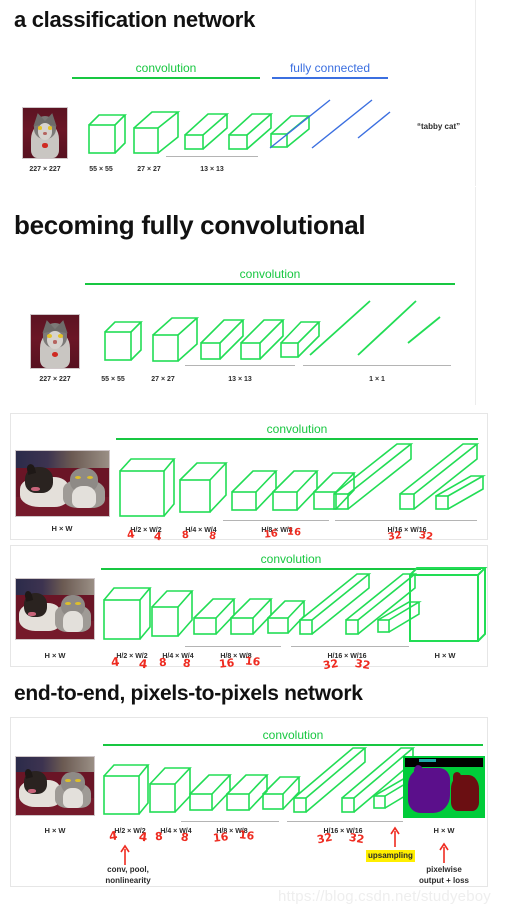 The height and width of the screenshot is (915, 506). I want to click on annotation-conv-pool-nonlinearity: conv, pool, nonlinearity, so click(128, 875).